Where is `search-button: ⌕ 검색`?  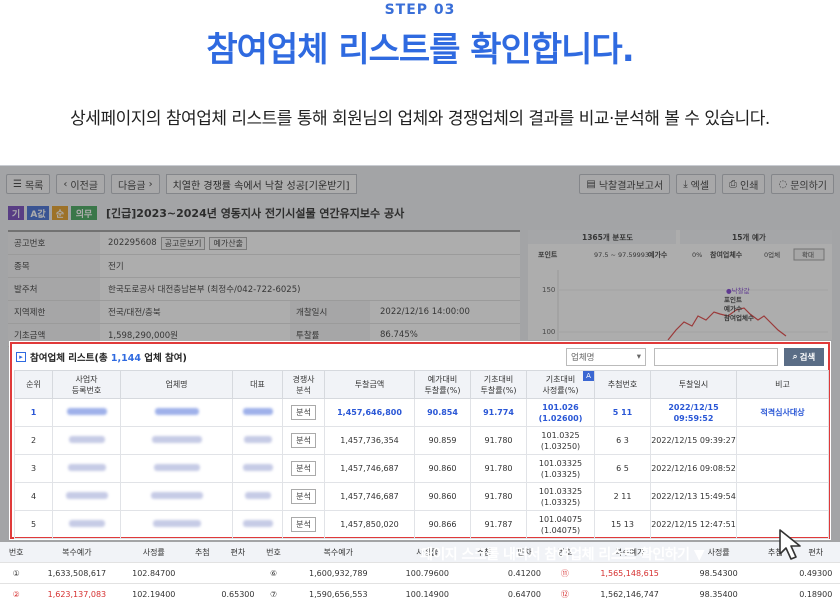 search-button: ⌕ 검색 is located at coordinates (804, 357).